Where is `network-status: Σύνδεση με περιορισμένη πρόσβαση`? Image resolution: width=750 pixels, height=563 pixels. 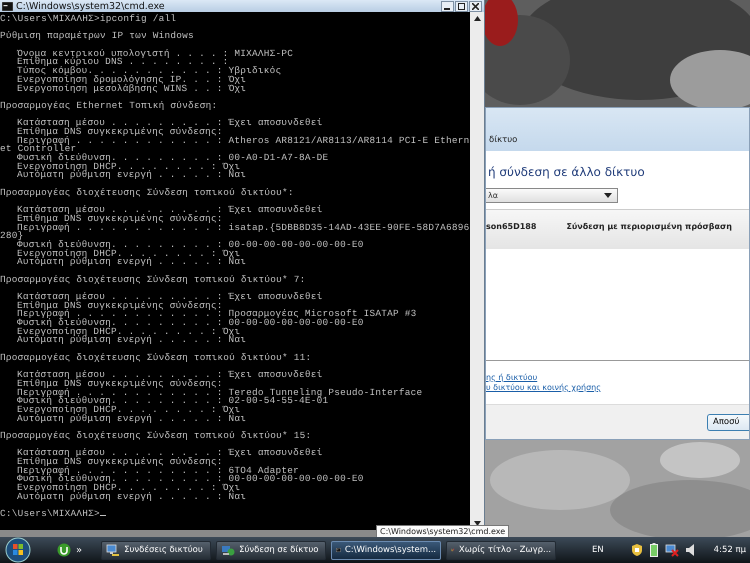 network-status: Σύνδεση με περιορισμένη πρόσβαση is located at coordinates (649, 226).